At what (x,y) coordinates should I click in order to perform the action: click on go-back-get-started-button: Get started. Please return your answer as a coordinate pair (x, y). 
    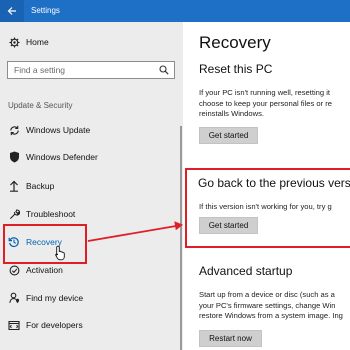
    Looking at the image, I should click on (228, 225).